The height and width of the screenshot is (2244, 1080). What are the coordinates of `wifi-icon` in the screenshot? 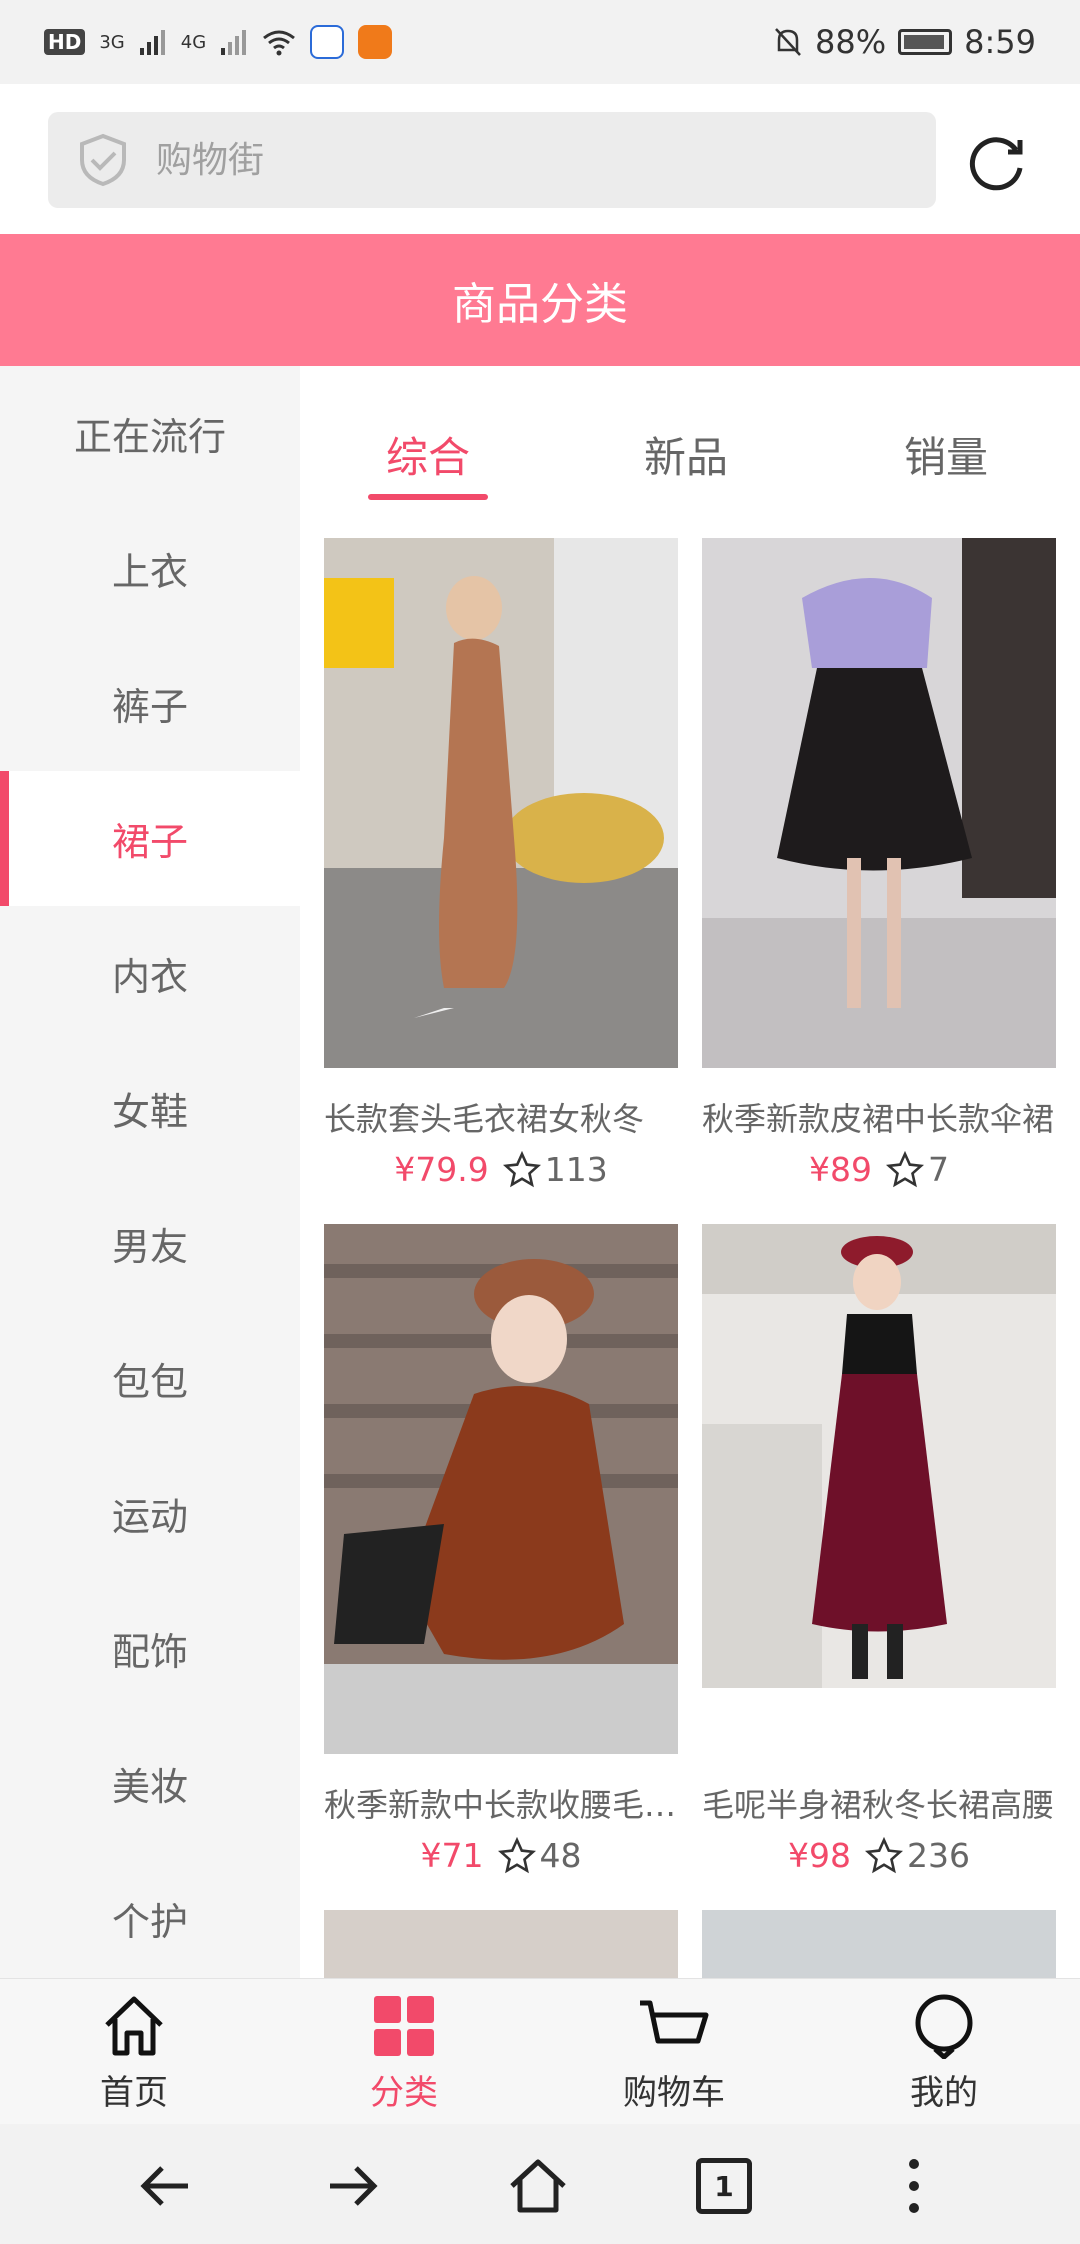 It's located at (279, 43).